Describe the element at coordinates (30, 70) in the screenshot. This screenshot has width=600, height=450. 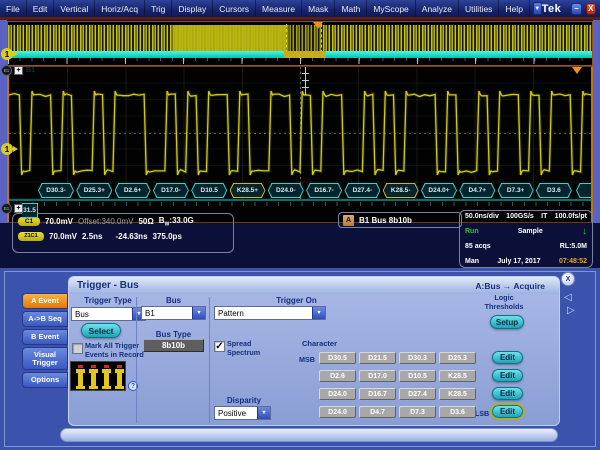
I see `bus-overview-label: B1` at that location.